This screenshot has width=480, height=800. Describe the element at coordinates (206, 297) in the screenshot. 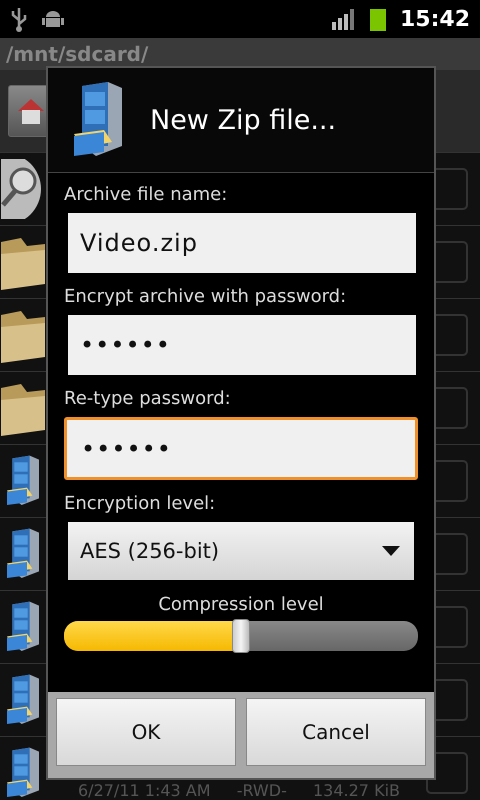

I see `field-label: Encrypt archive with password:` at that location.